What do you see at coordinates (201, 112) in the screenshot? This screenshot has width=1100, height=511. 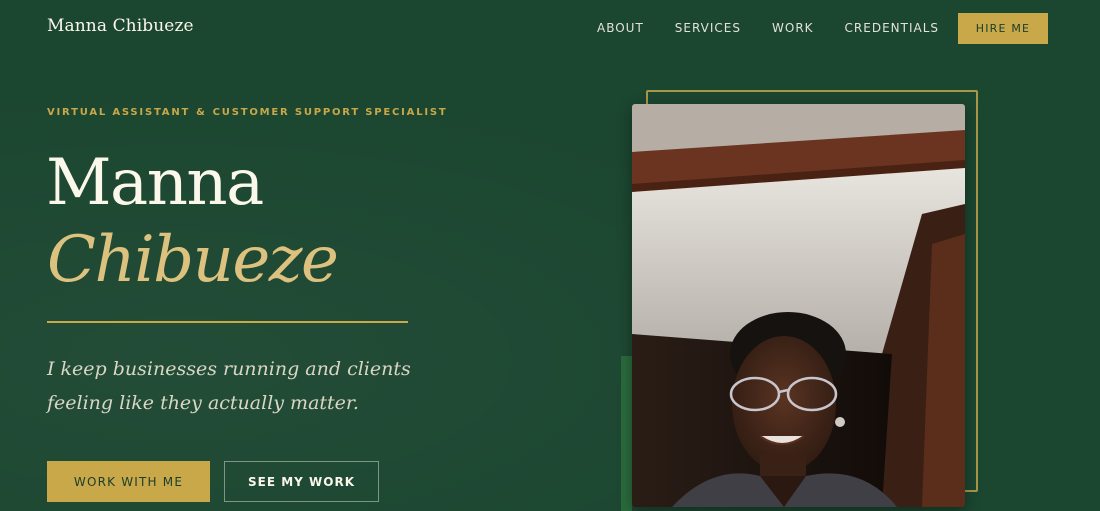 I see `eyebrow-ampersand: &` at bounding box center [201, 112].